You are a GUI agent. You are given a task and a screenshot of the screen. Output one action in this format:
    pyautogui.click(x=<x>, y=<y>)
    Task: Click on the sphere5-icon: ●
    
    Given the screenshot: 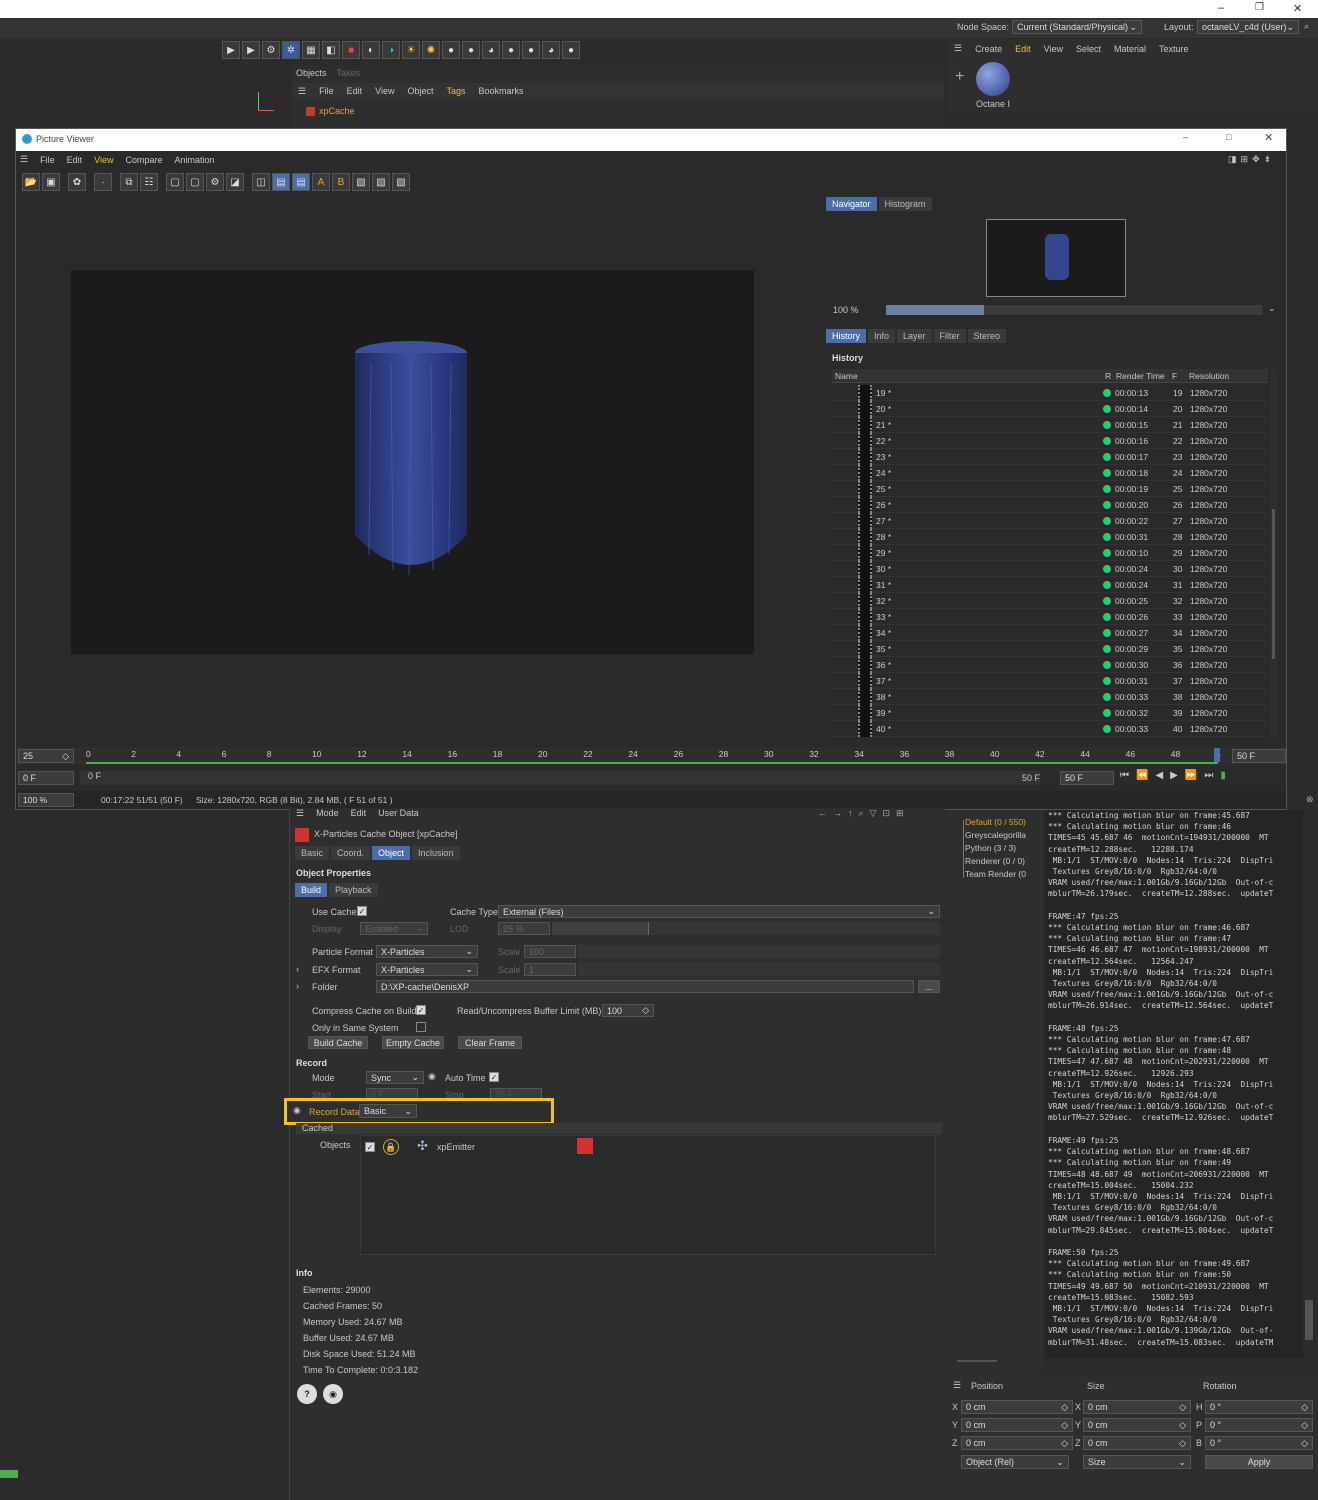 What is the action you would take?
    pyautogui.click(x=531, y=50)
    